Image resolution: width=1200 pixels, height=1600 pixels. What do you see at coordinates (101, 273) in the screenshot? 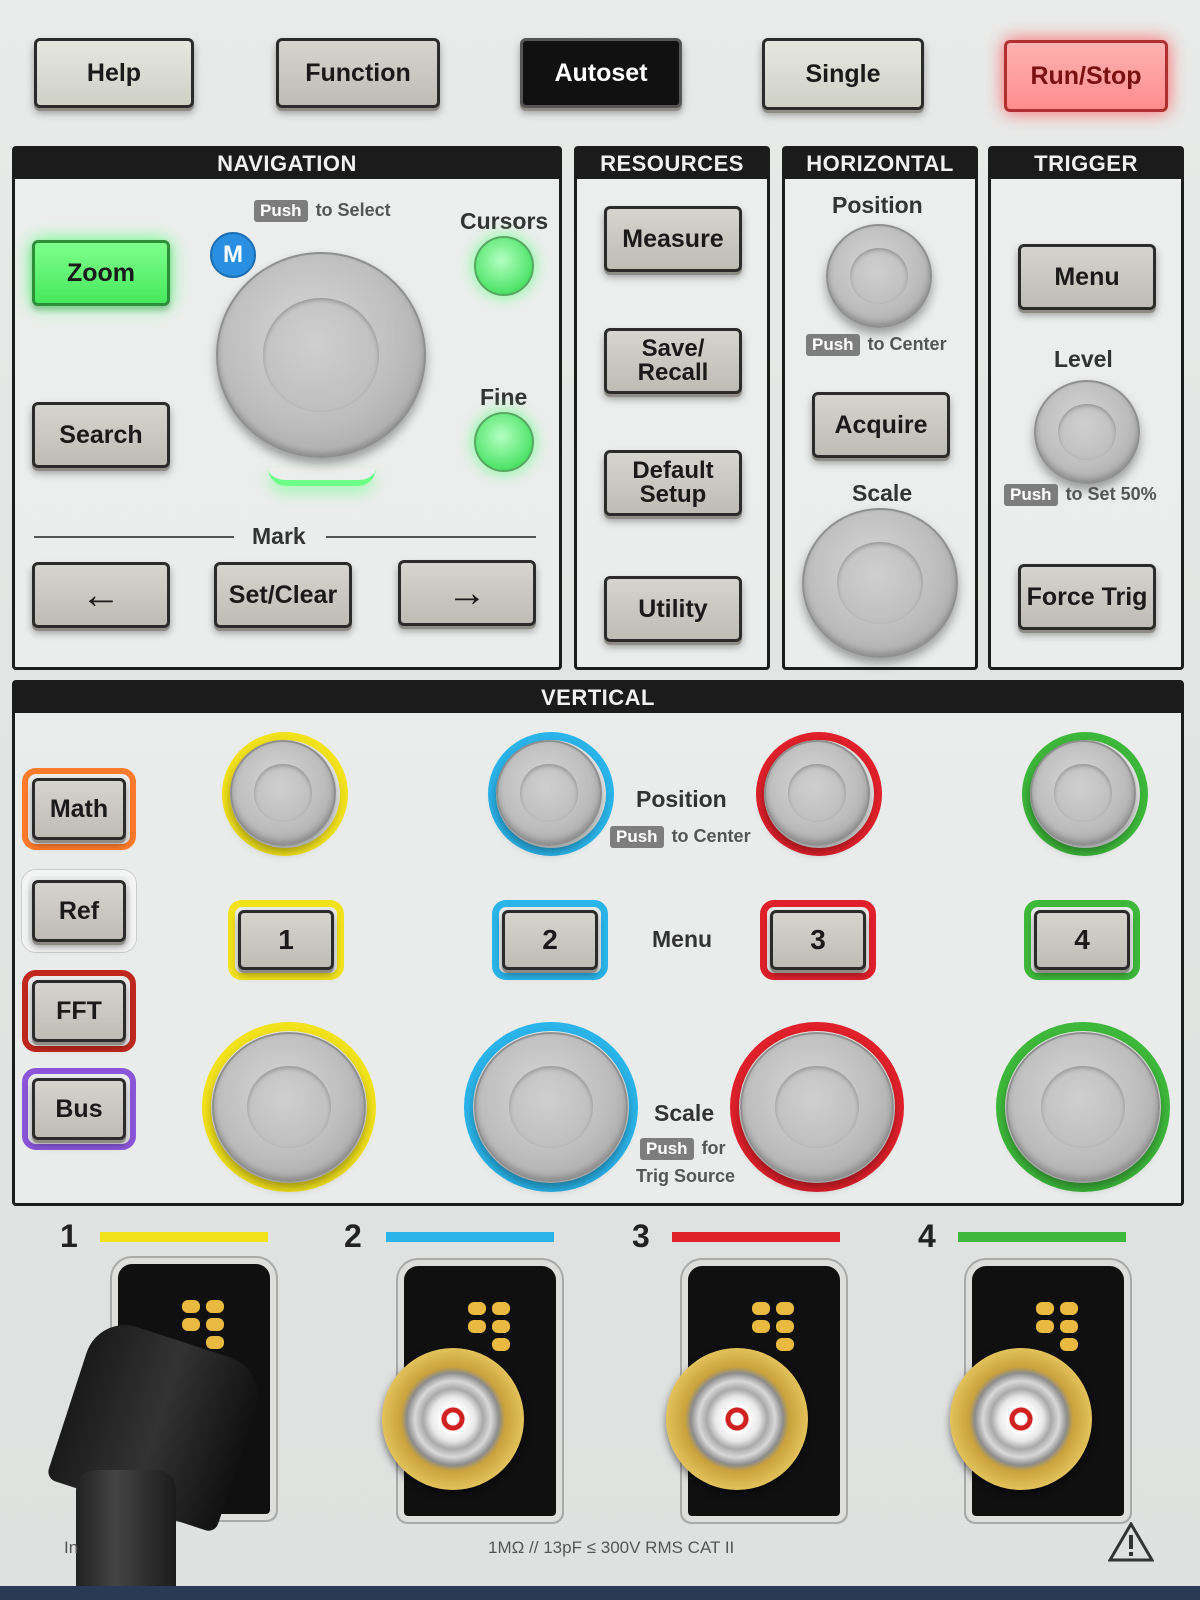
I see `zoom-button: Zoom` at bounding box center [101, 273].